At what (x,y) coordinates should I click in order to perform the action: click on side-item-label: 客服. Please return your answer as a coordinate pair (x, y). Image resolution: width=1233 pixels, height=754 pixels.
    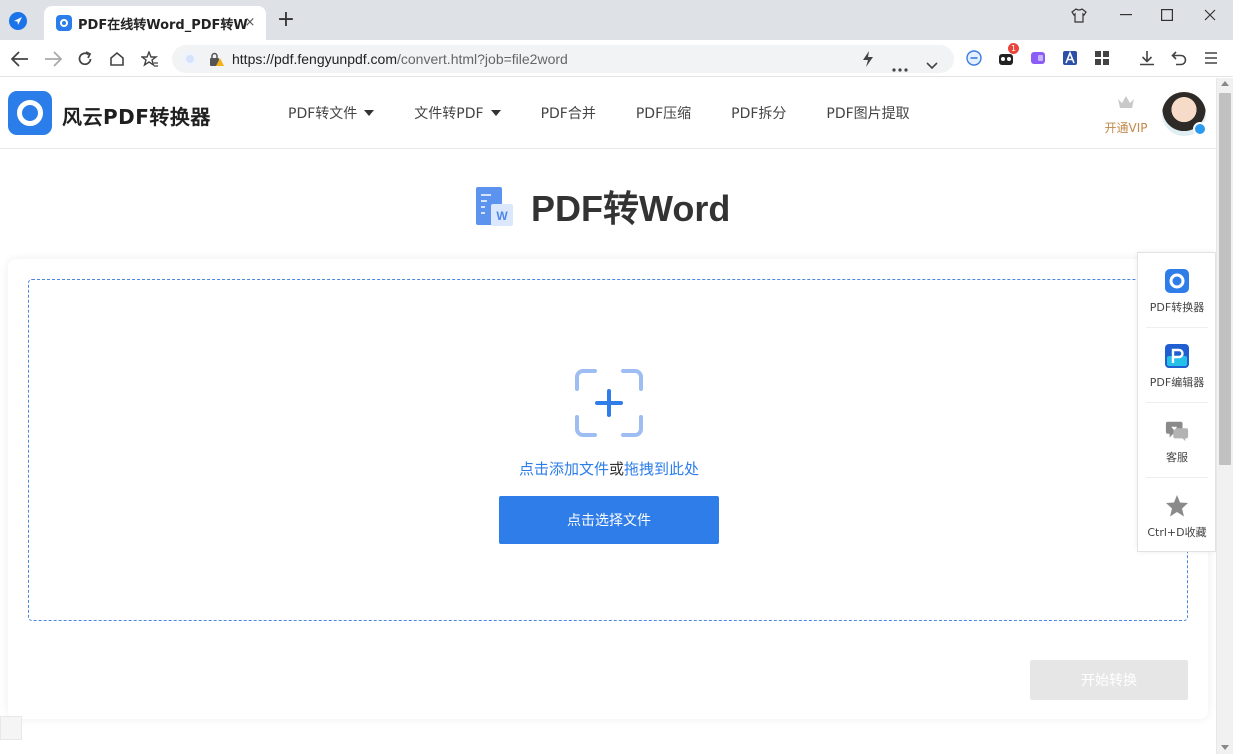
    Looking at the image, I should click on (1177, 457).